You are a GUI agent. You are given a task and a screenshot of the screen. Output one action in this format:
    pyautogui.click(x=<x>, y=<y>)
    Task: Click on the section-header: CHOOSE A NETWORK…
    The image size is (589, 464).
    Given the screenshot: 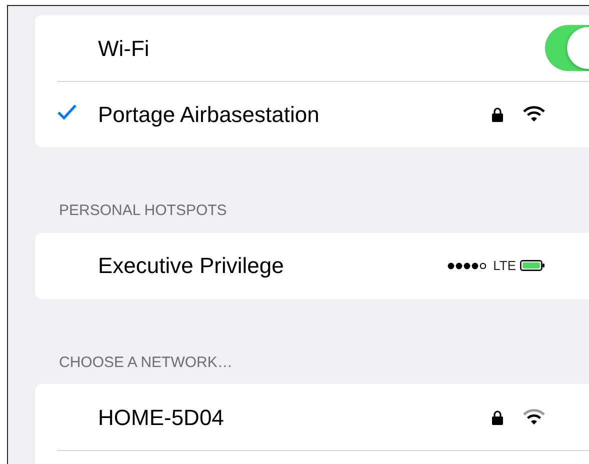 What is the action you would take?
    pyautogui.click(x=146, y=362)
    